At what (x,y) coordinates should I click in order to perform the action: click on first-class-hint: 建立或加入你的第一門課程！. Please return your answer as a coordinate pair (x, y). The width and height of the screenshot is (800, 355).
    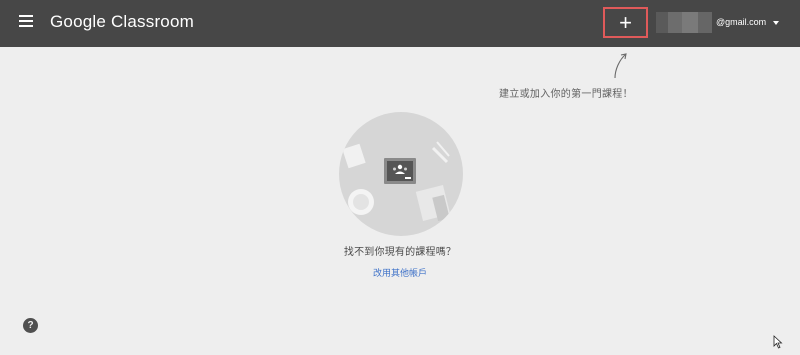
    Looking at the image, I should click on (566, 94).